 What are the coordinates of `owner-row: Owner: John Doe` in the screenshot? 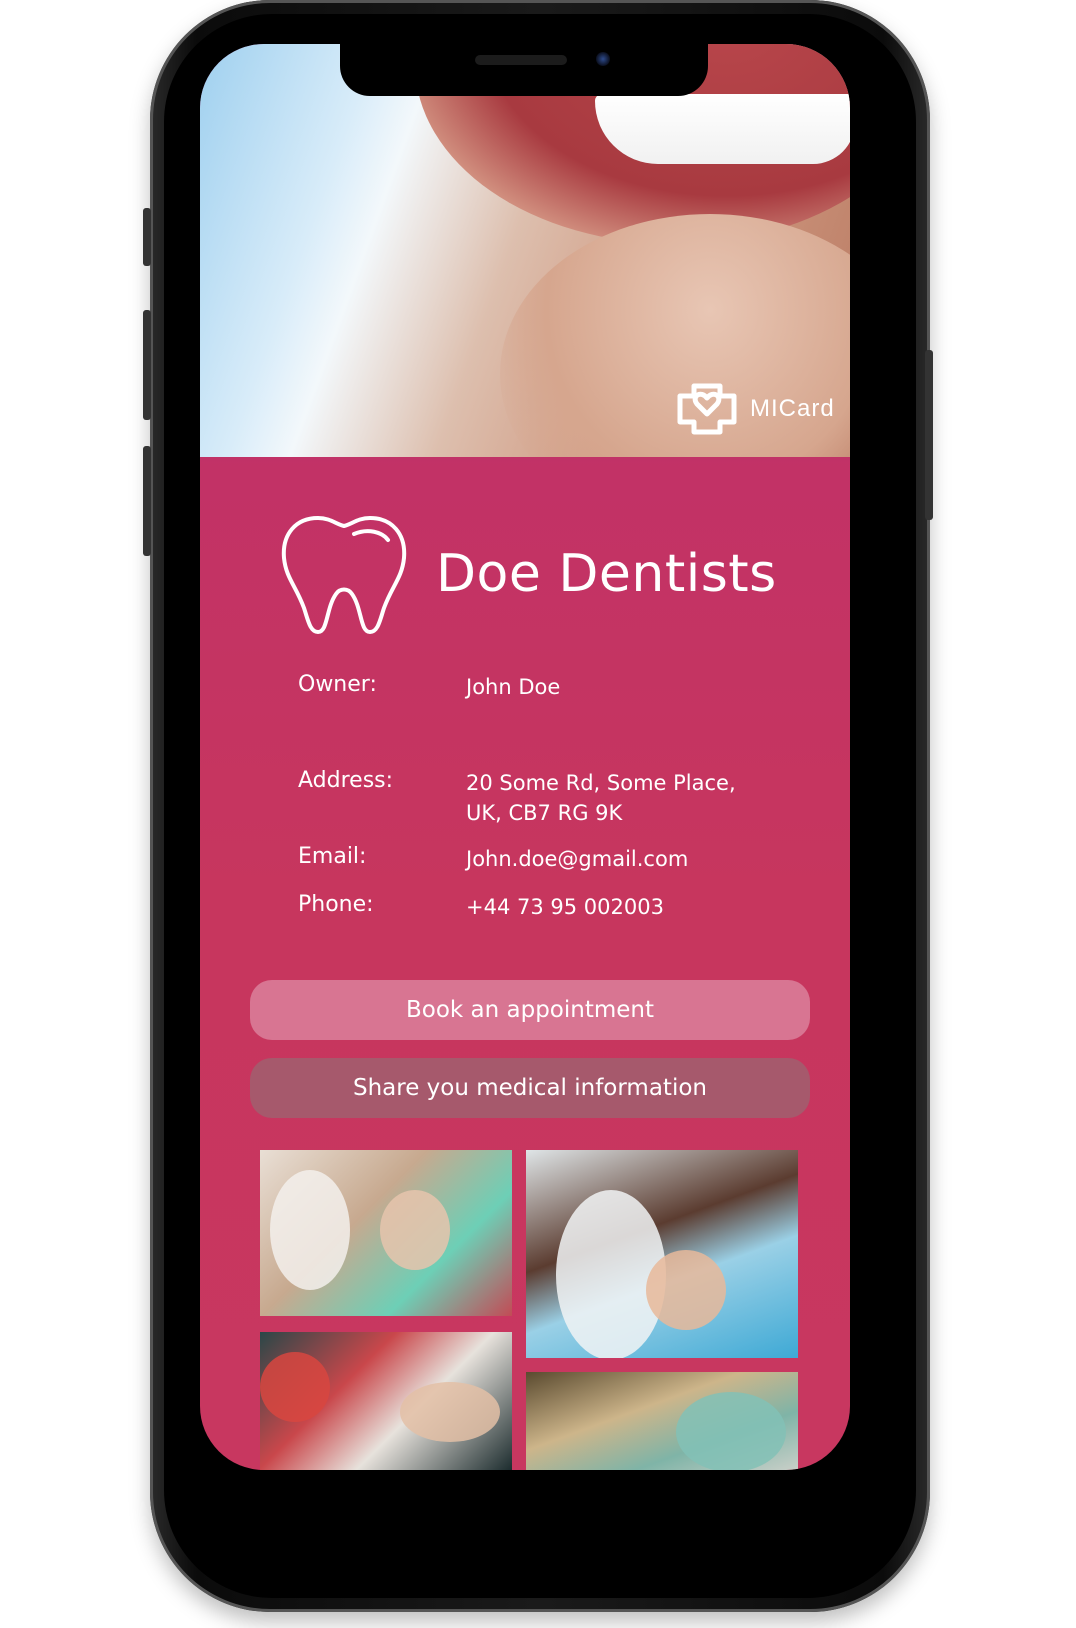 It's located at (429, 687).